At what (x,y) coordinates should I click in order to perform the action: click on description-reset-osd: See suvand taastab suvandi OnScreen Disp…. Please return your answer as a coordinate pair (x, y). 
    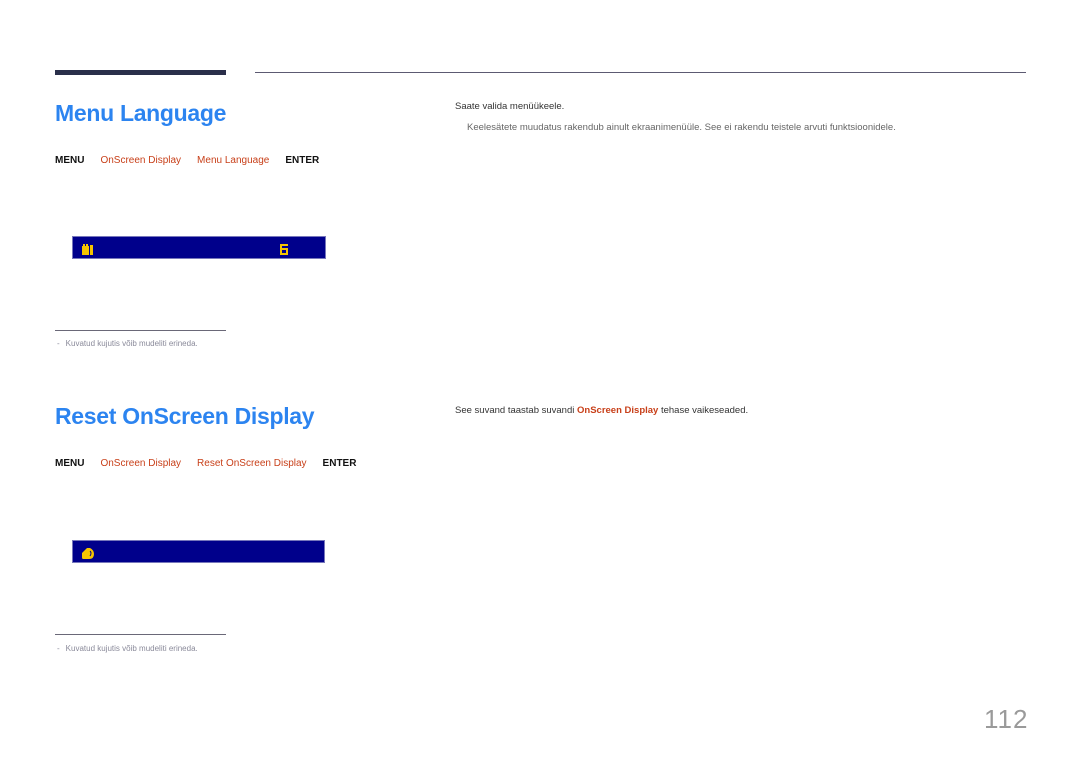
    Looking at the image, I should click on (601, 410).